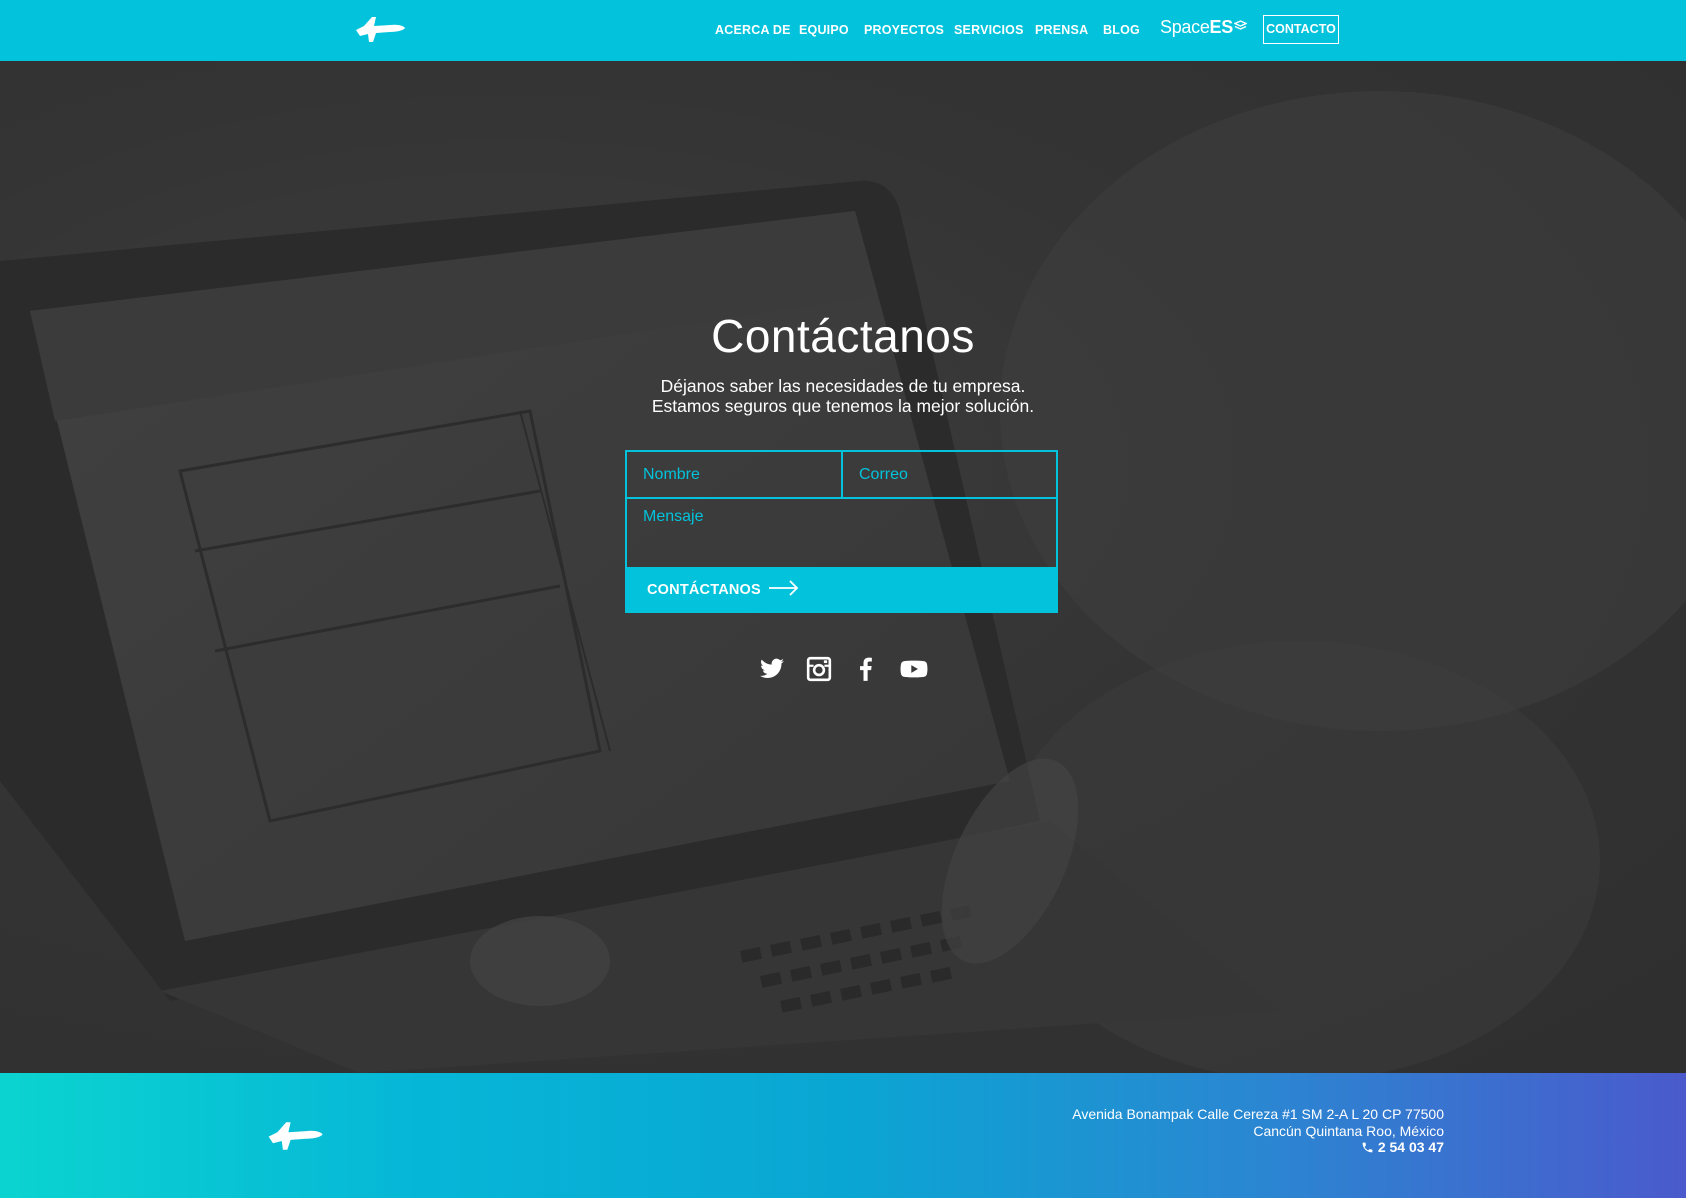  I want to click on footer-phone: 2 54 03 47, so click(1258, 1147).